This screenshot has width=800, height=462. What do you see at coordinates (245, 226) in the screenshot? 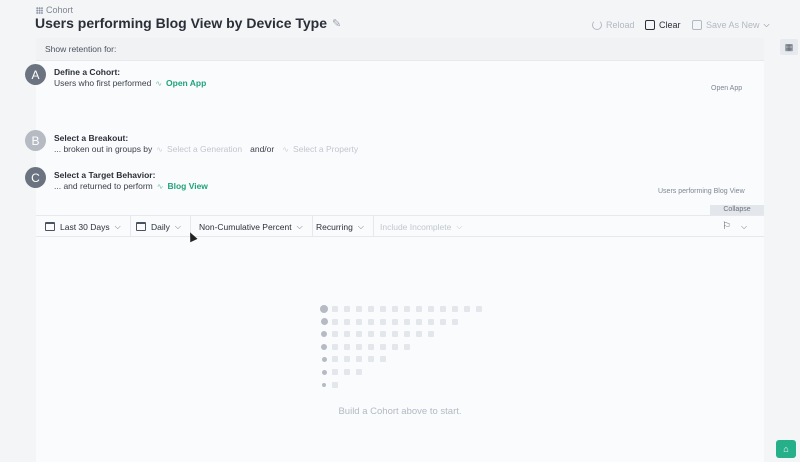
I see `metric-label: Non-Cumulative Percent` at bounding box center [245, 226].